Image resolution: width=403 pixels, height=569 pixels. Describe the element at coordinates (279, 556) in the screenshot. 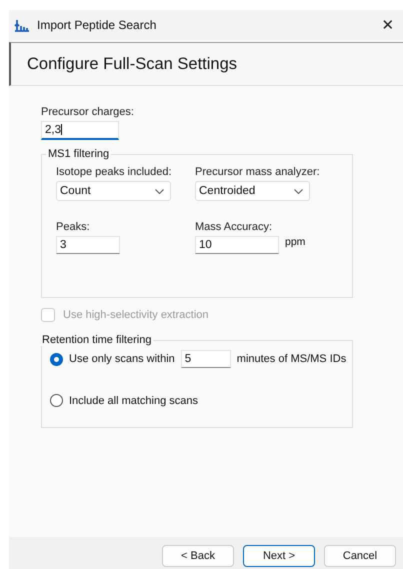

I see `dialog-button: Next >` at that location.